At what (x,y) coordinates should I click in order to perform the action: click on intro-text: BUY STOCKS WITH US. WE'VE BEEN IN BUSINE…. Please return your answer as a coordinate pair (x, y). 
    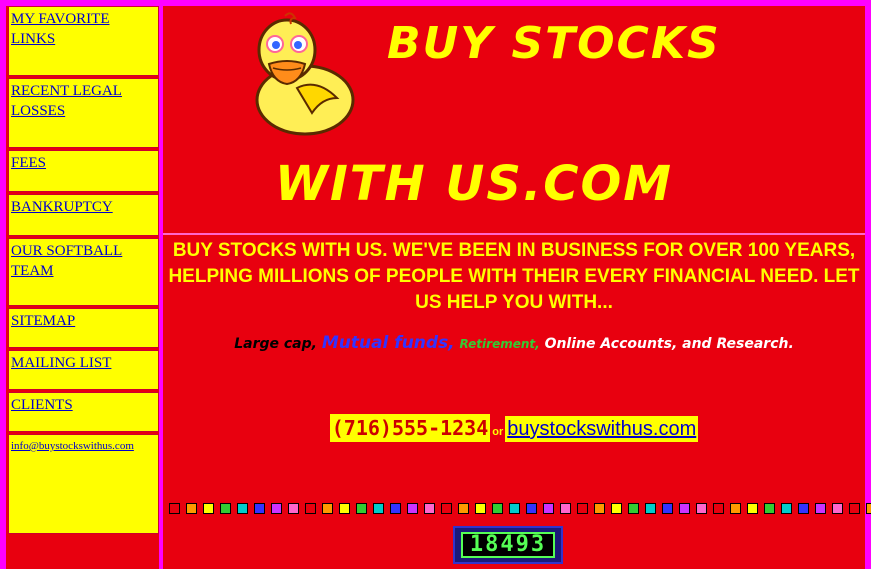
    Looking at the image, I should click on (514, 276).